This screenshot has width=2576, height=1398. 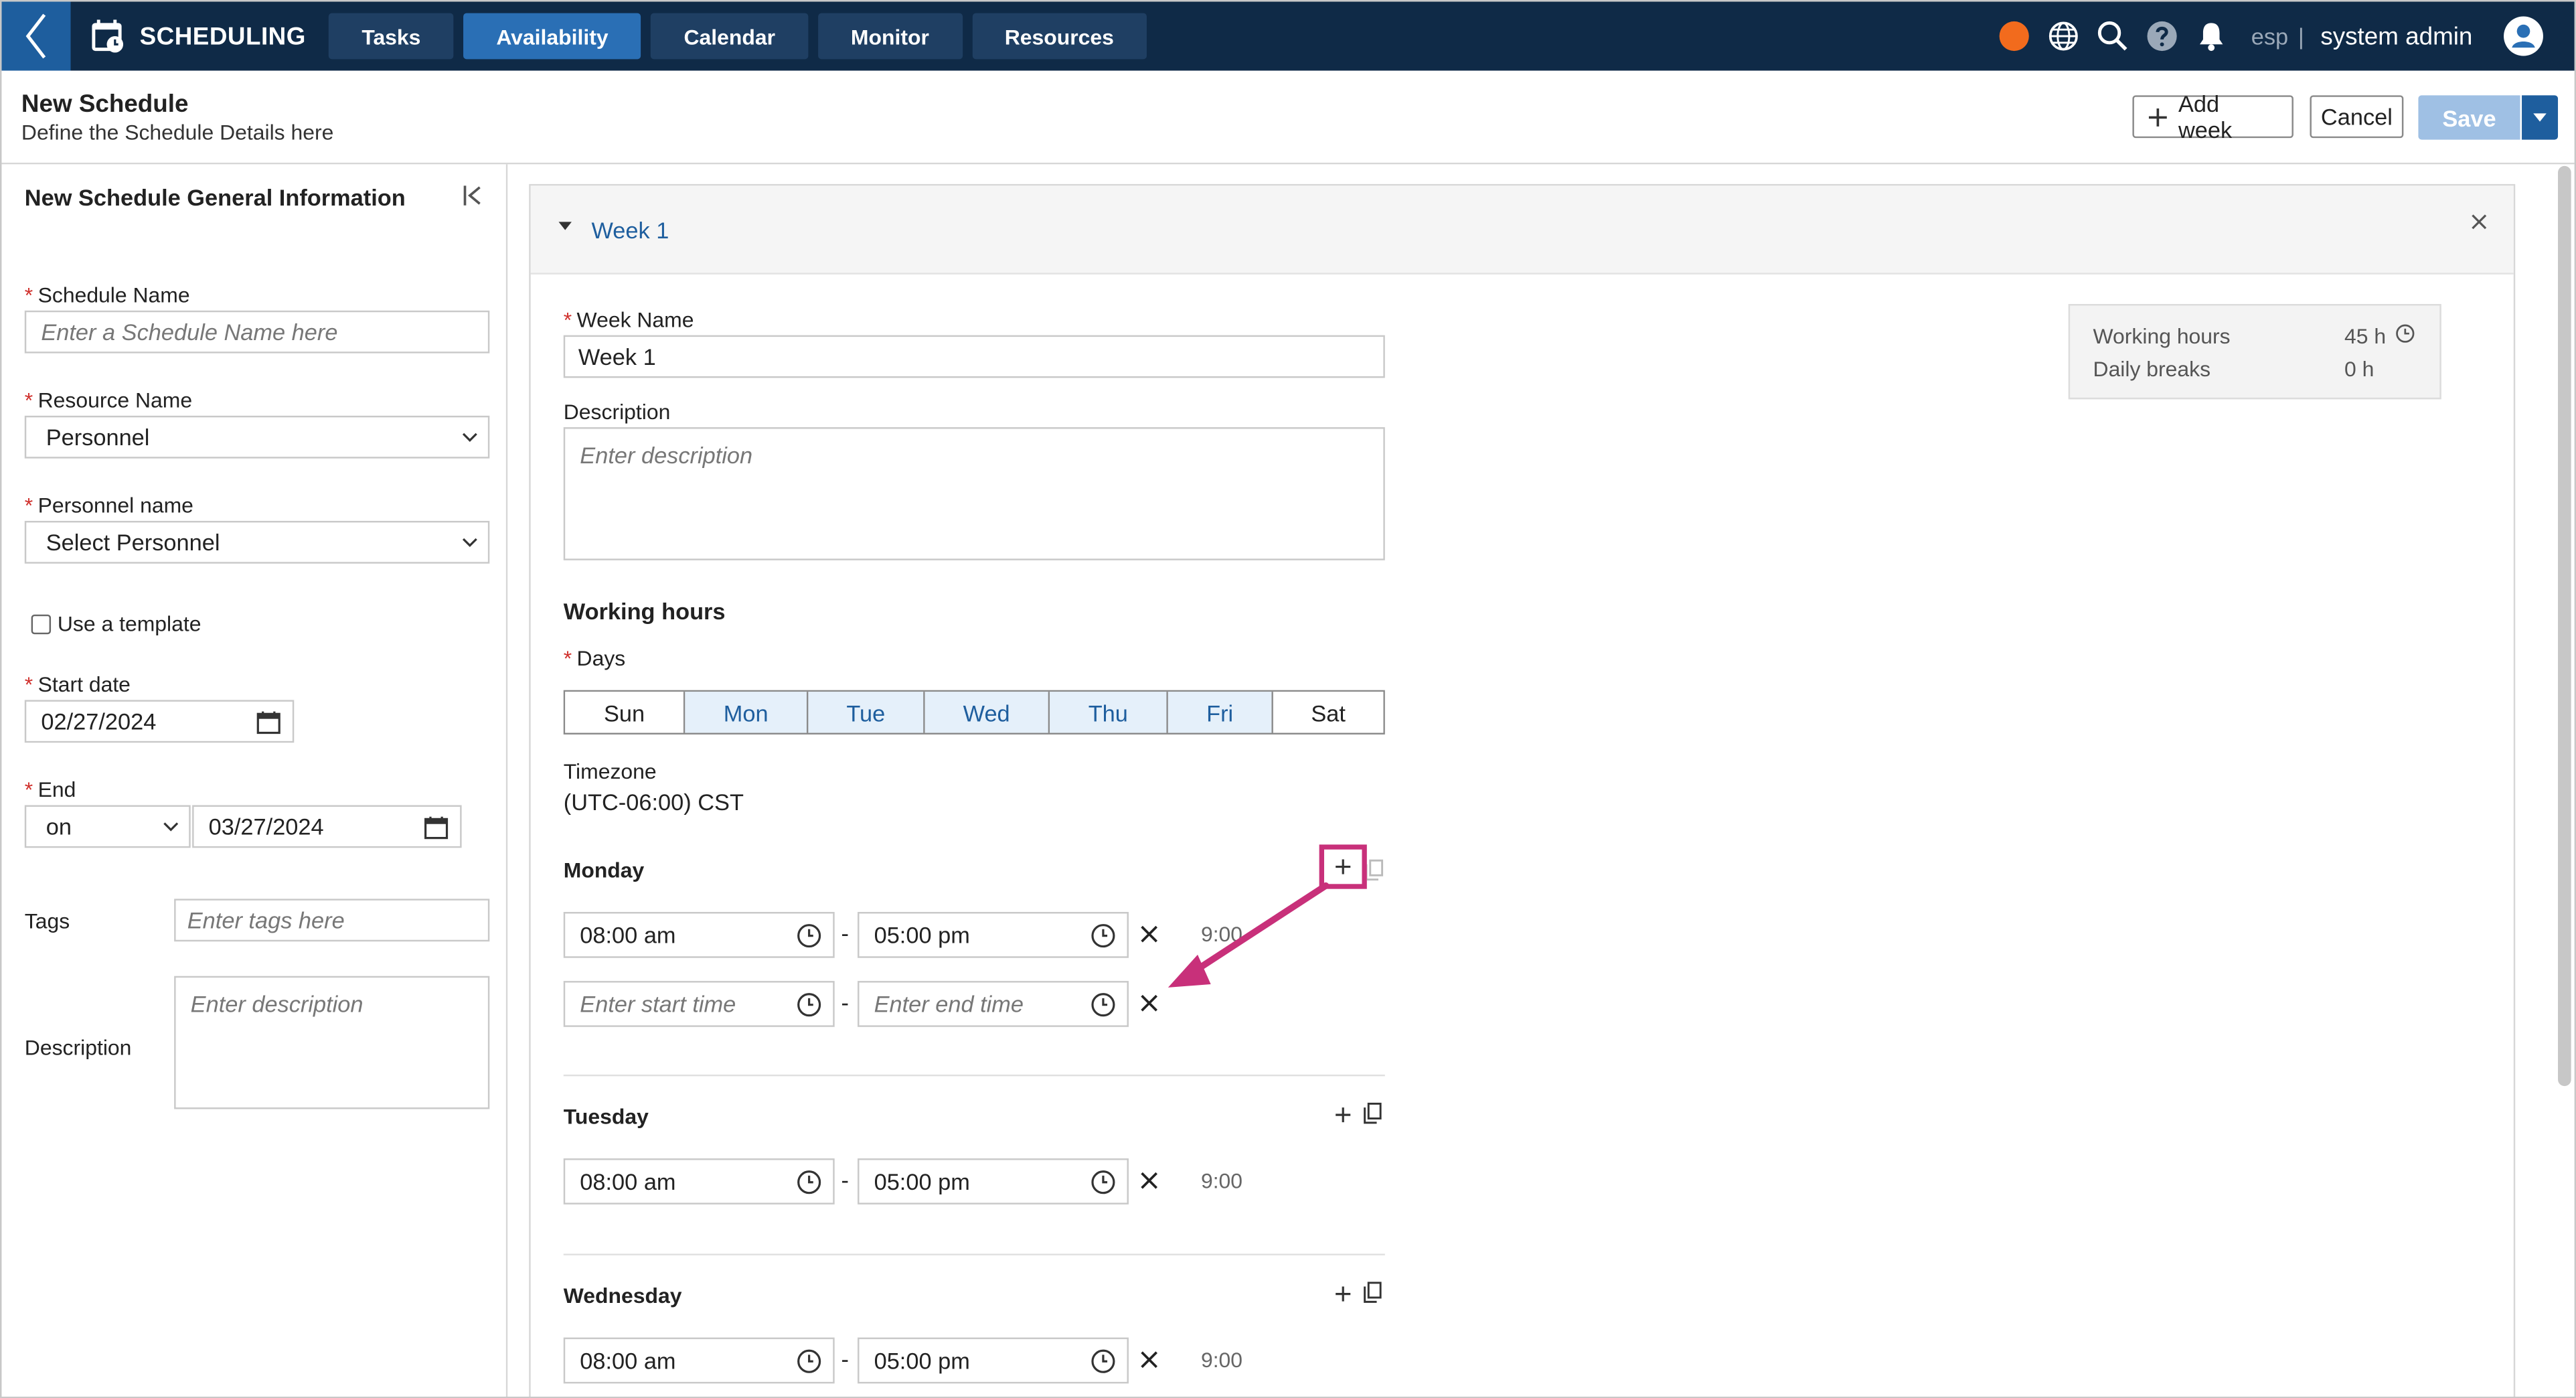 What do you see at coordinates (474, 200) in the screenshot?
I see `collapse-panel-icon` at bounding box center [474, 200].